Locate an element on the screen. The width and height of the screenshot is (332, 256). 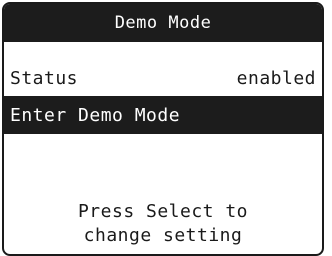
menu-item-status: Status enabled is located at coordinates (163, 78).